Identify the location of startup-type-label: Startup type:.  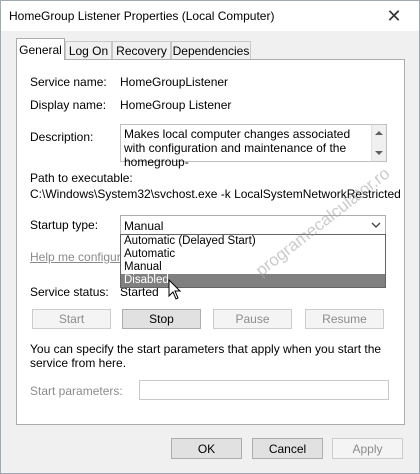
(64, 225).